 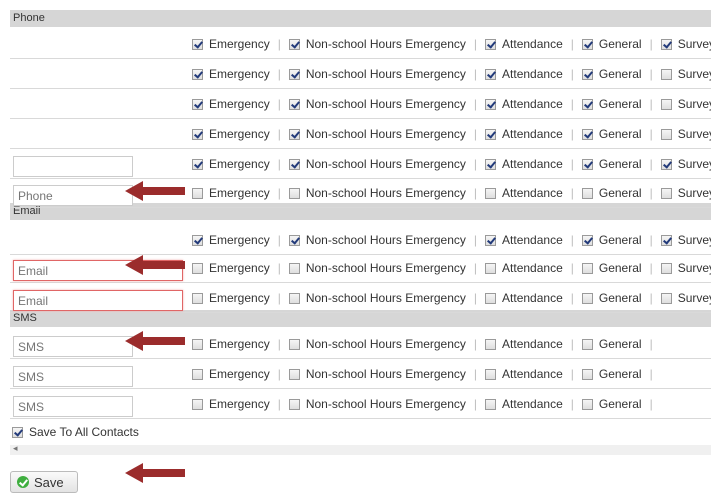 I want to click on phone-input, so click(x=73, y=166).